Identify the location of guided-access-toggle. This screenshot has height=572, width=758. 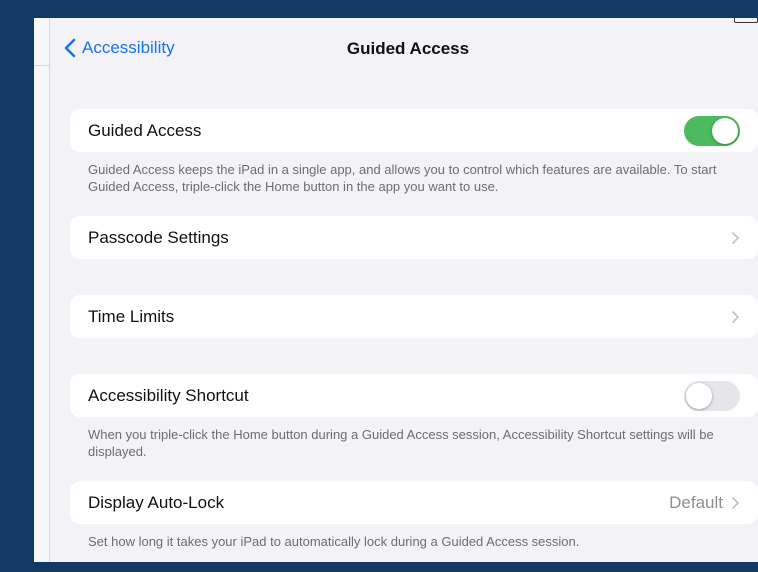
(712, 130).